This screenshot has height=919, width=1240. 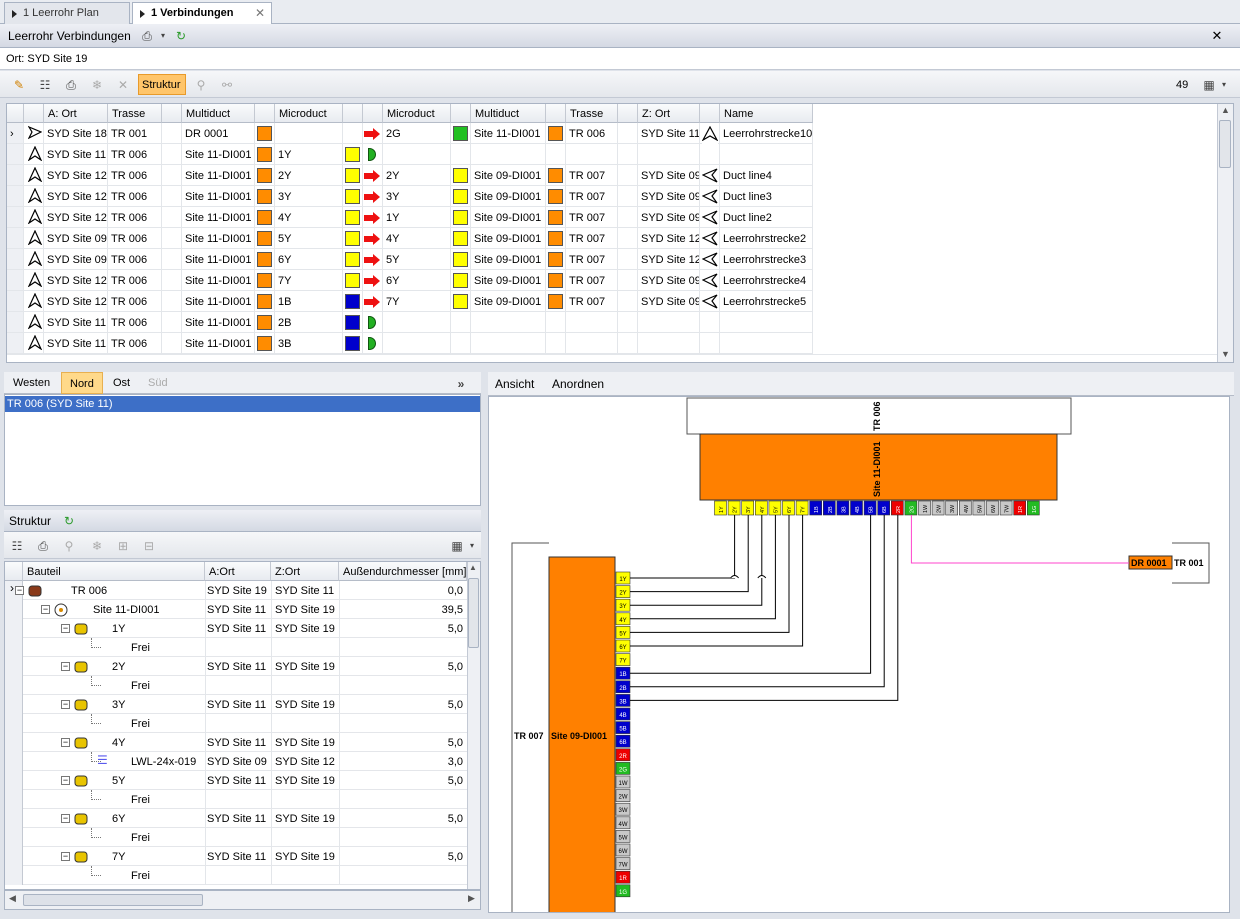 I want to click on scroll-down-icon: ▼, so click(x=1225, y=354).